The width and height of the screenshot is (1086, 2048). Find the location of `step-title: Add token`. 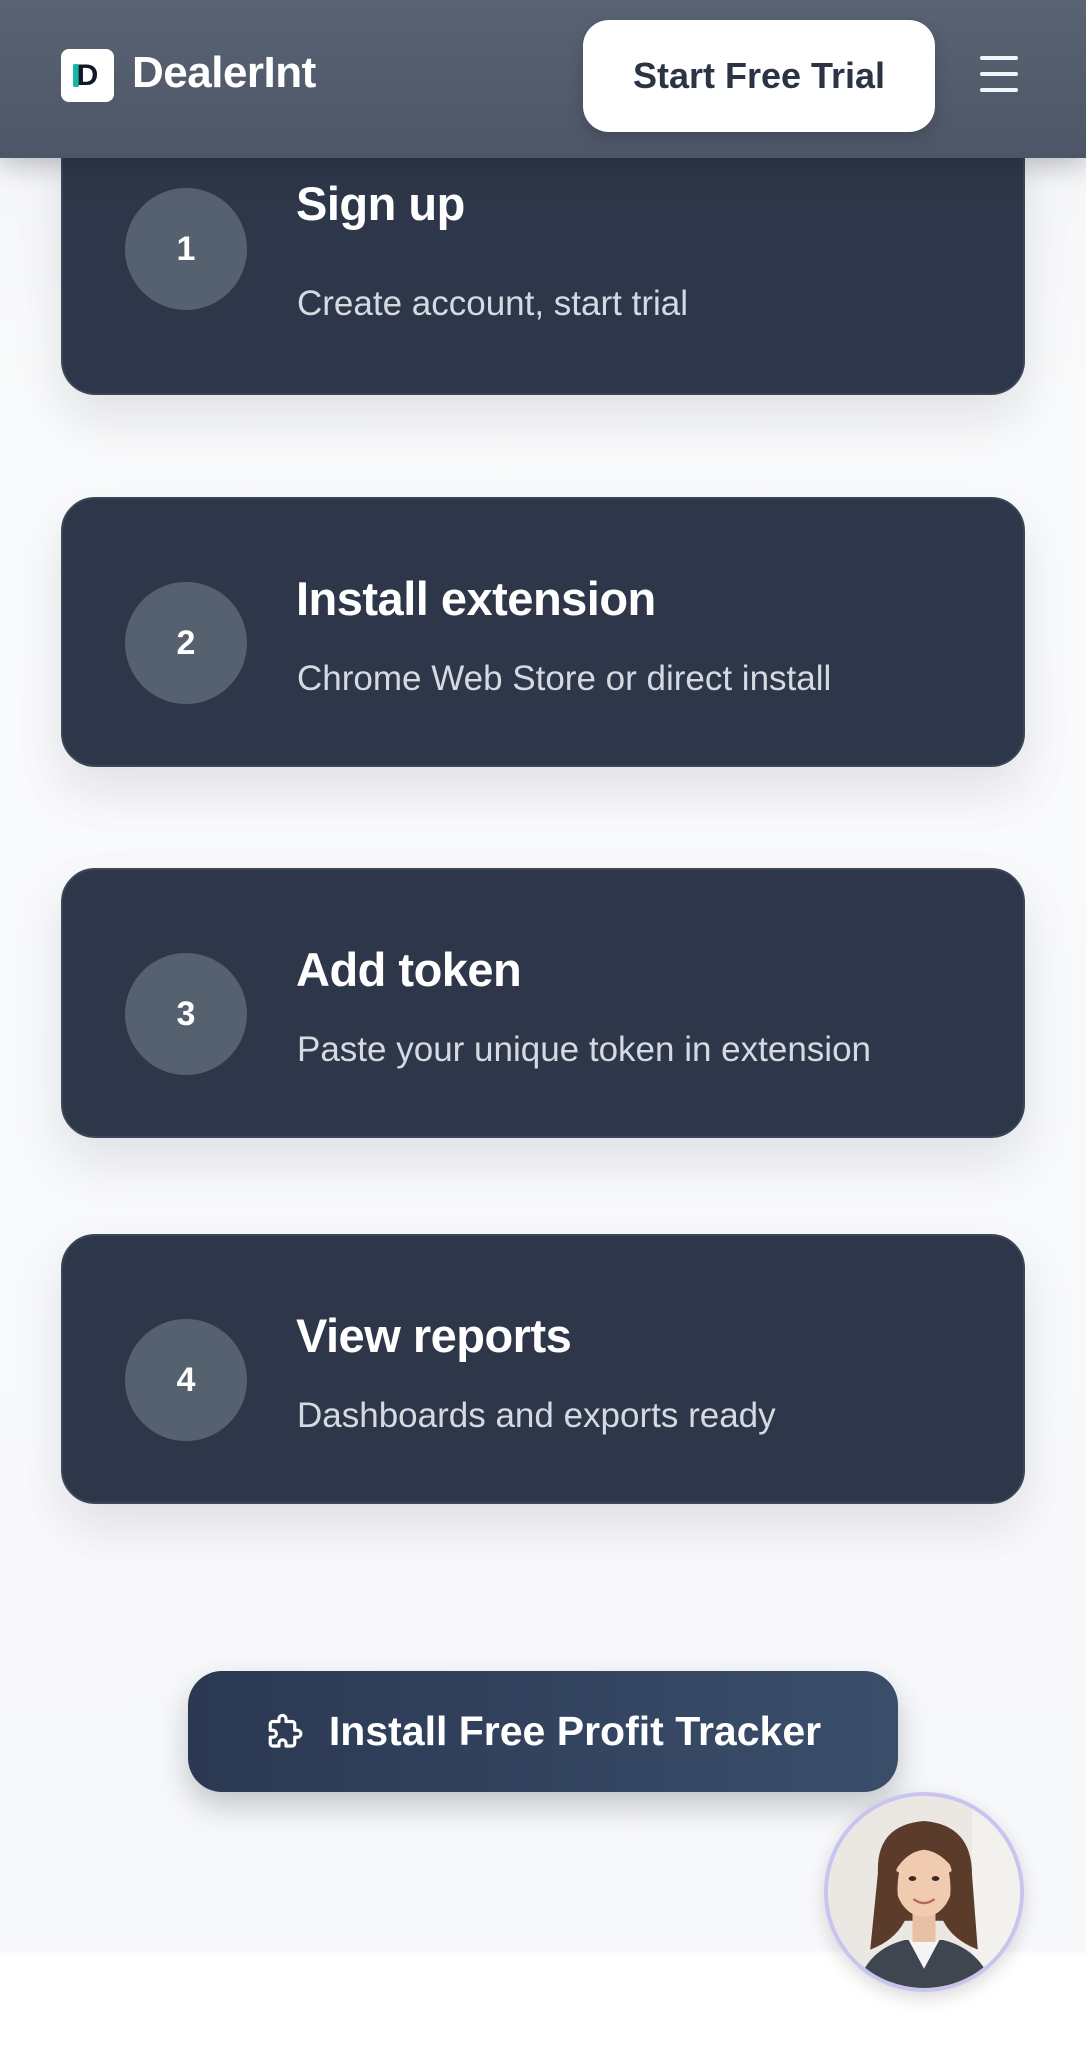

step-title: Add token is located at coordinates (409, 969).